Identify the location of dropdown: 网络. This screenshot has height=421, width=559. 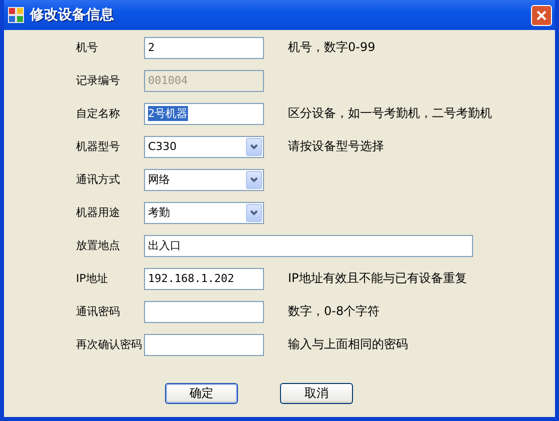
(204, 179).